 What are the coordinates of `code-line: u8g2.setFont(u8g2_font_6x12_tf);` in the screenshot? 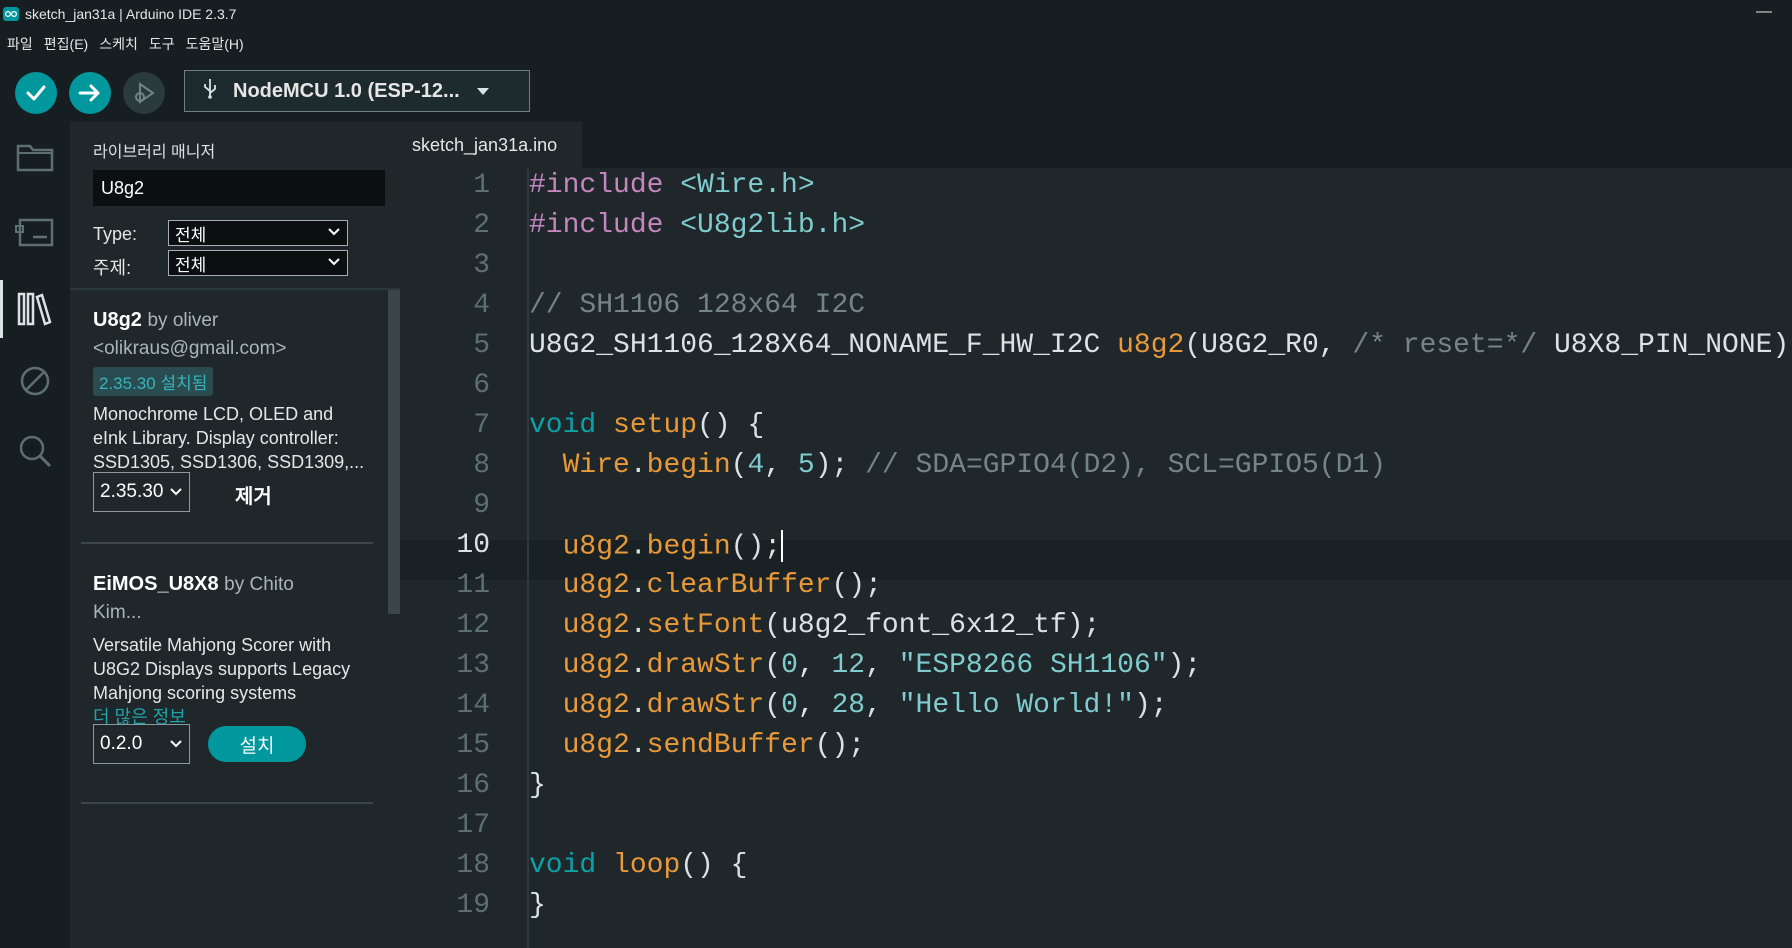 It's located at (831, 625).